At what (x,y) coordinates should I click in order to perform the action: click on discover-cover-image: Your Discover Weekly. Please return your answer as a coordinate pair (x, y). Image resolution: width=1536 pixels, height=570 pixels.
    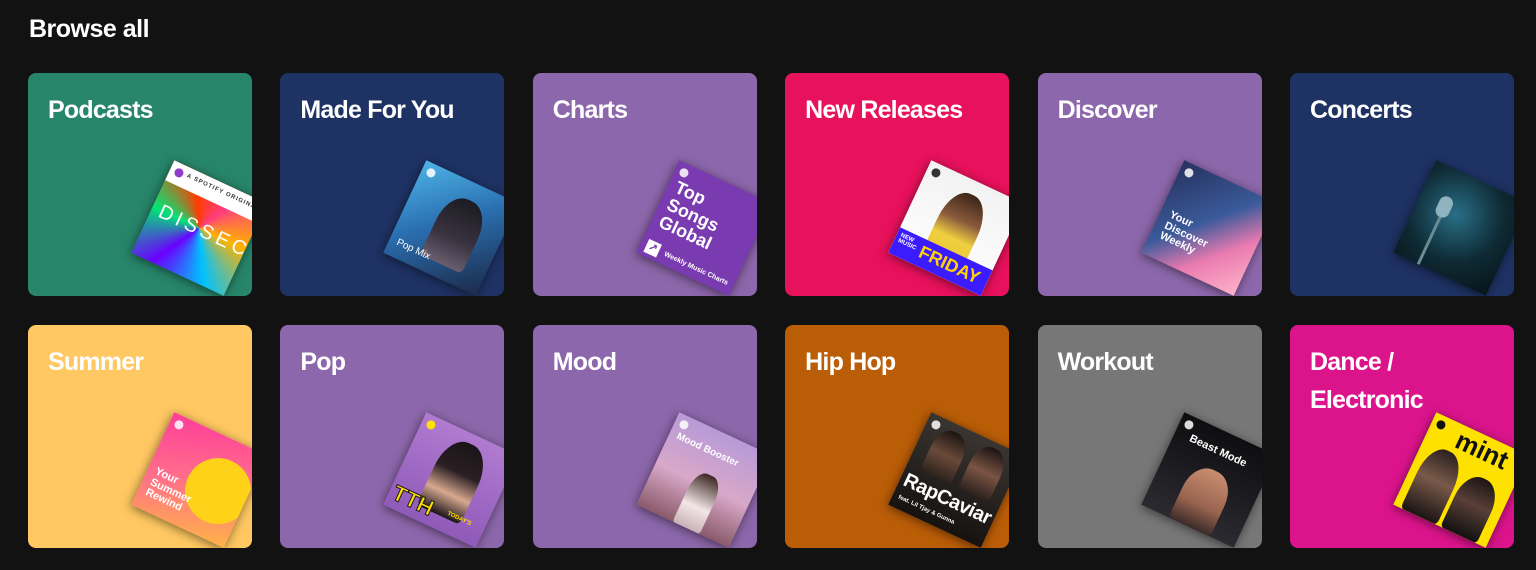
    Looking at the image, I should click on (1201, 228).